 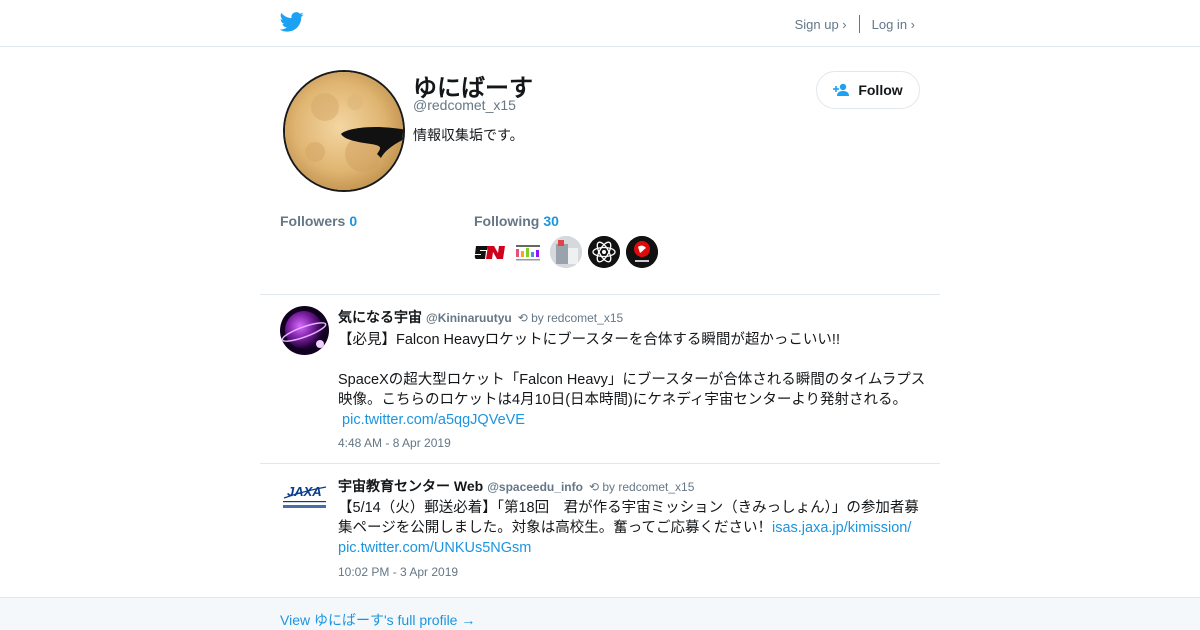 I want to click on tweet-timestamp: 4:48 AM - 8 Apr 2019, so click(x=394, y=443).